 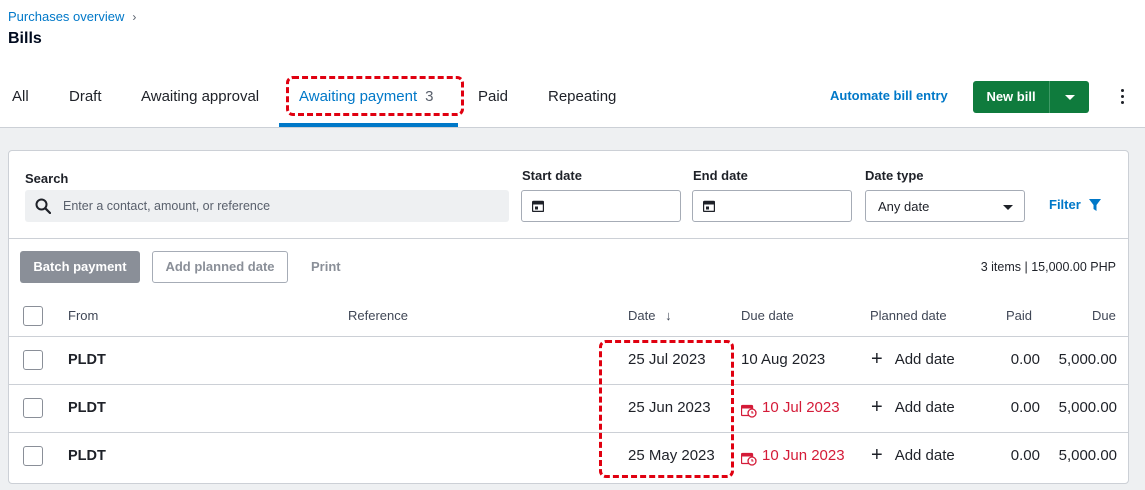 I want to click on tab-awaiting-payment: Awaiting payment 3, so click(x=366, y=97).